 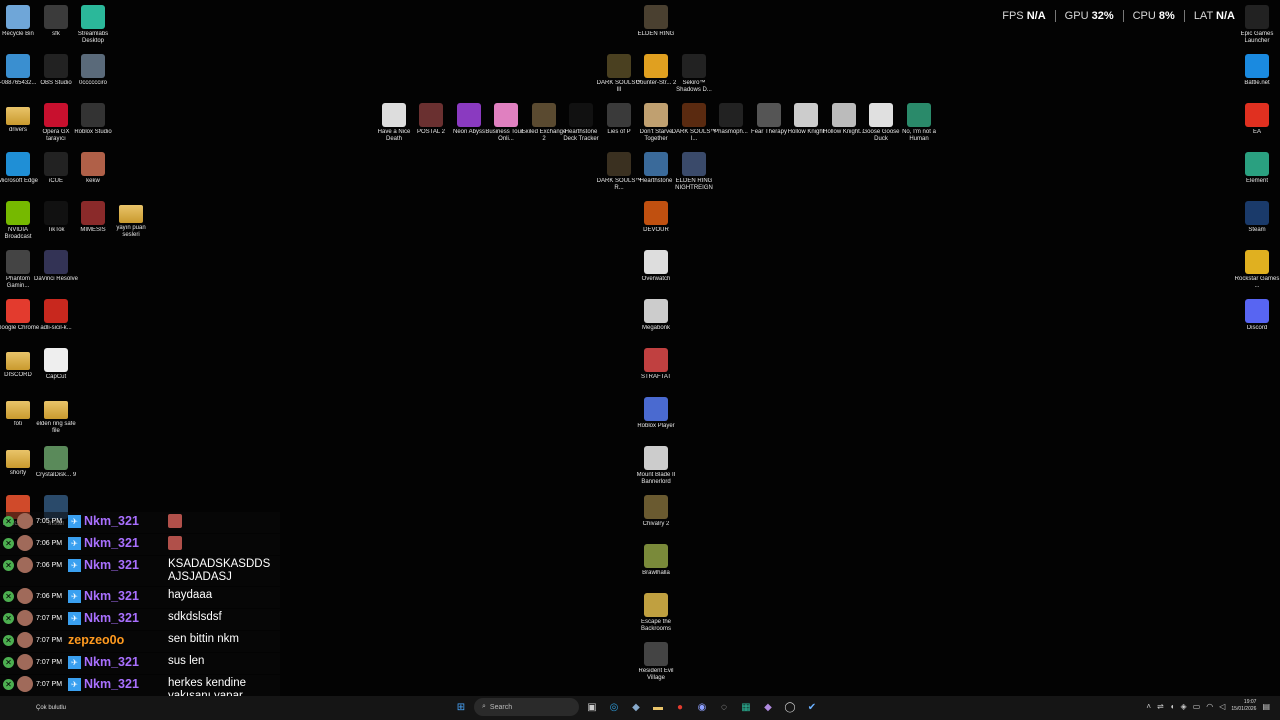 I want to click on desktop-shortcut: yayın puan sesleri, so click(x=131, y=220).